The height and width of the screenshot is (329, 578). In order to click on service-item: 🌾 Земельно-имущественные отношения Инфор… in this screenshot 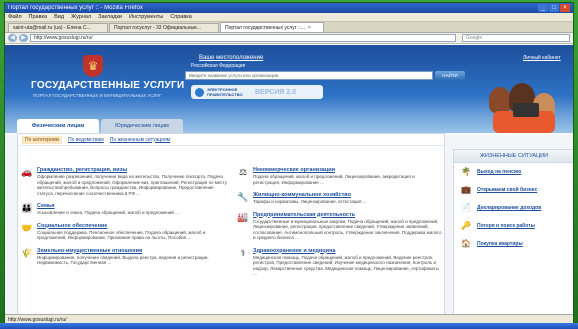, I will do `click(124, 257)`.